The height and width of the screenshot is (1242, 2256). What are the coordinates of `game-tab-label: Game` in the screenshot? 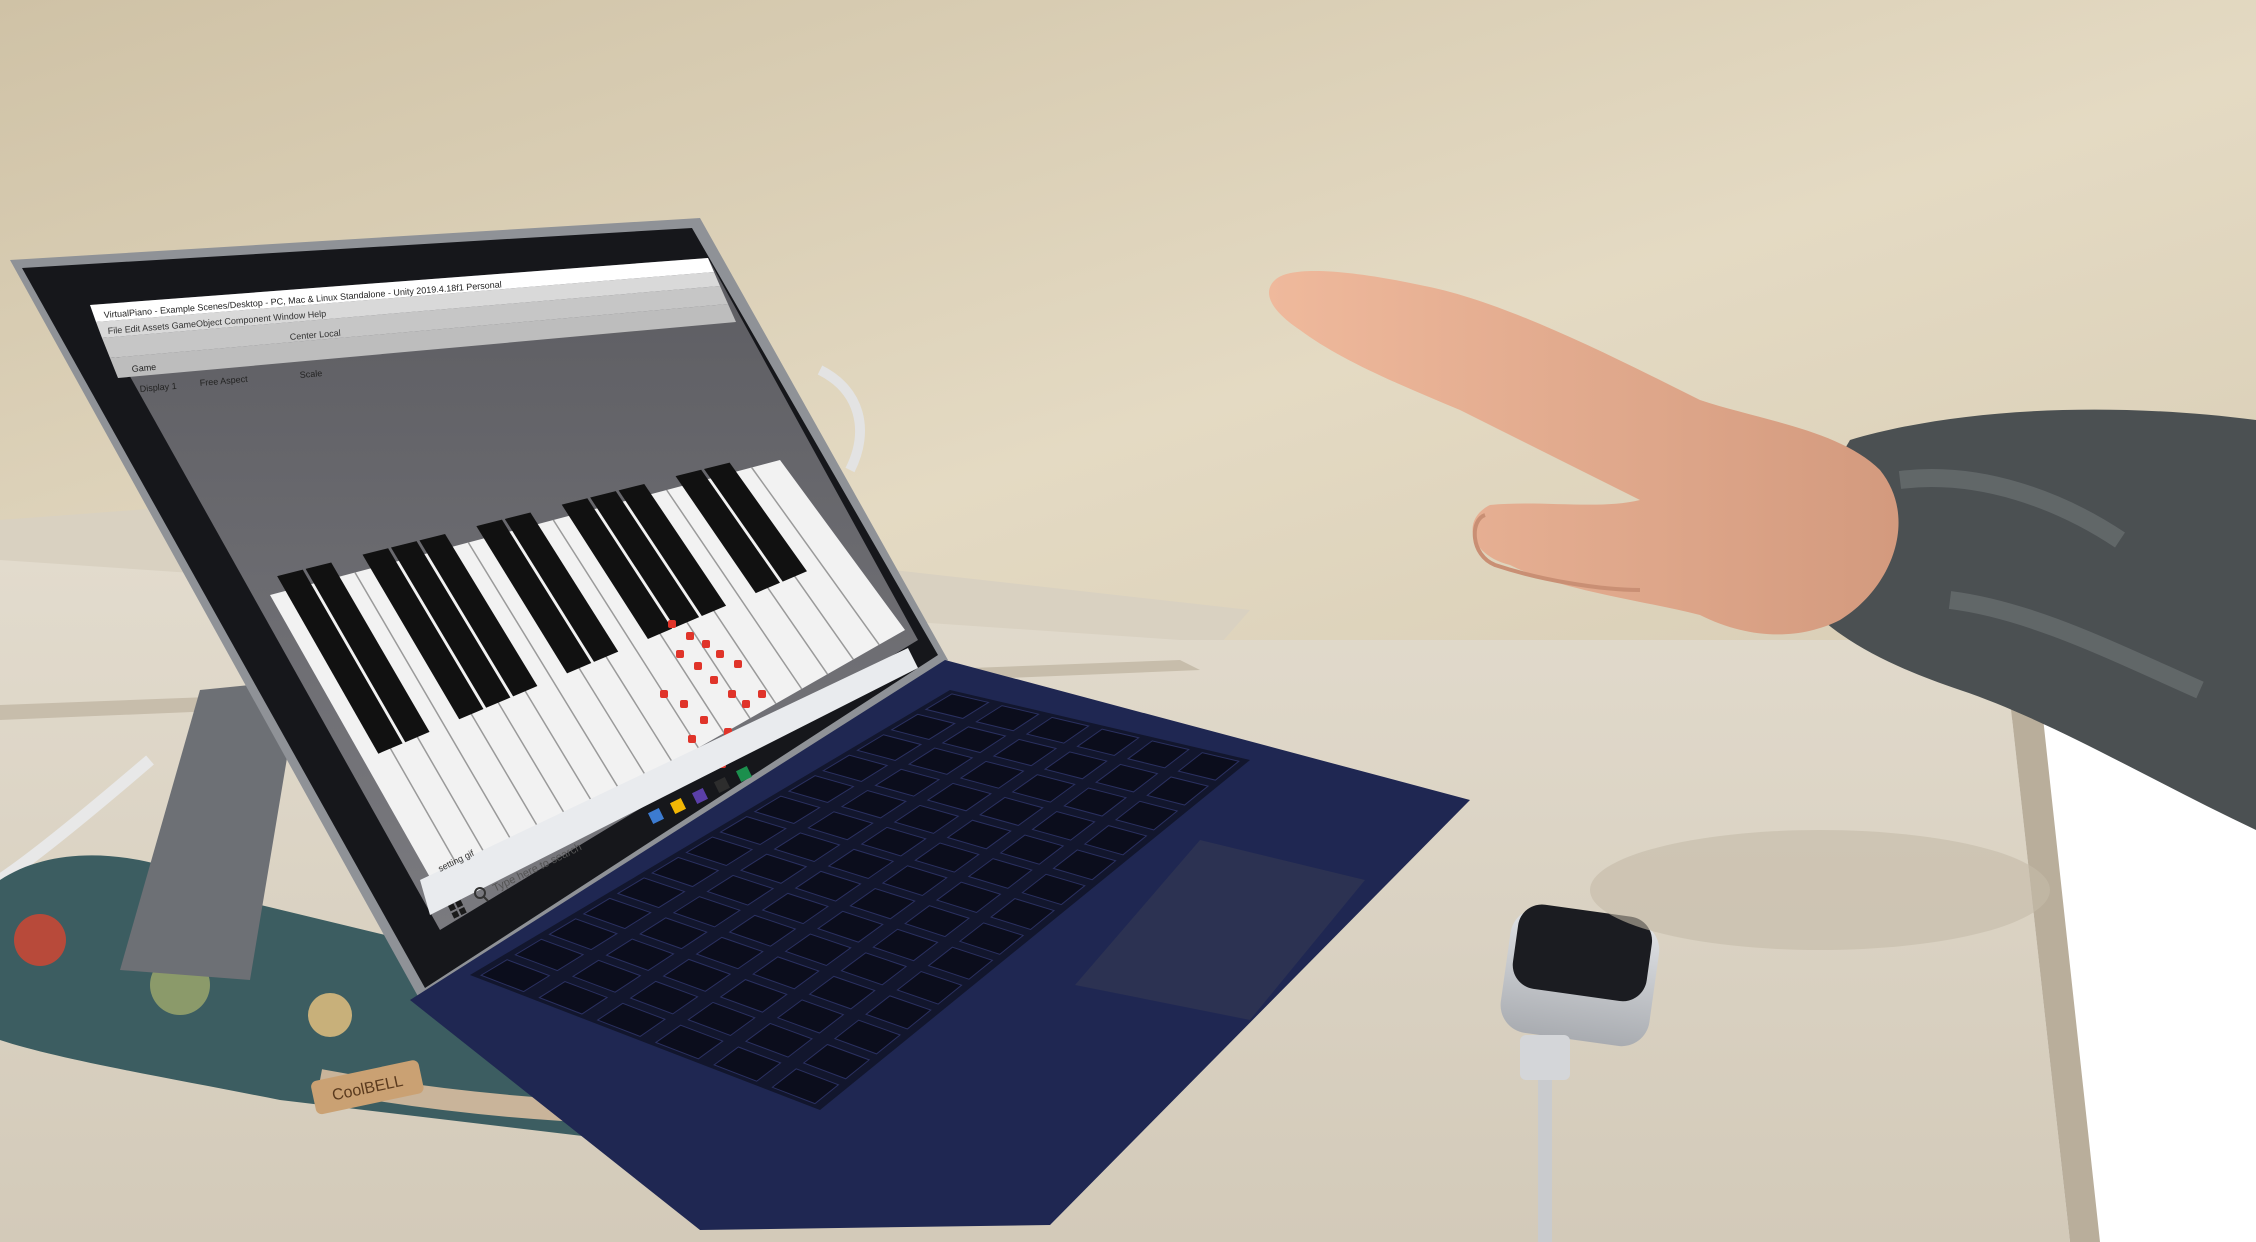 It's located at (143, 368).